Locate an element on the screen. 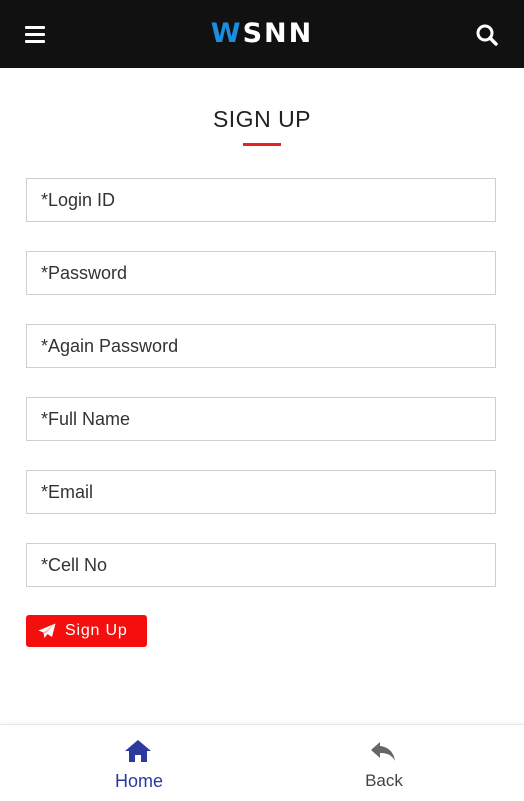  search-icon is located at coordinates (487, 35).